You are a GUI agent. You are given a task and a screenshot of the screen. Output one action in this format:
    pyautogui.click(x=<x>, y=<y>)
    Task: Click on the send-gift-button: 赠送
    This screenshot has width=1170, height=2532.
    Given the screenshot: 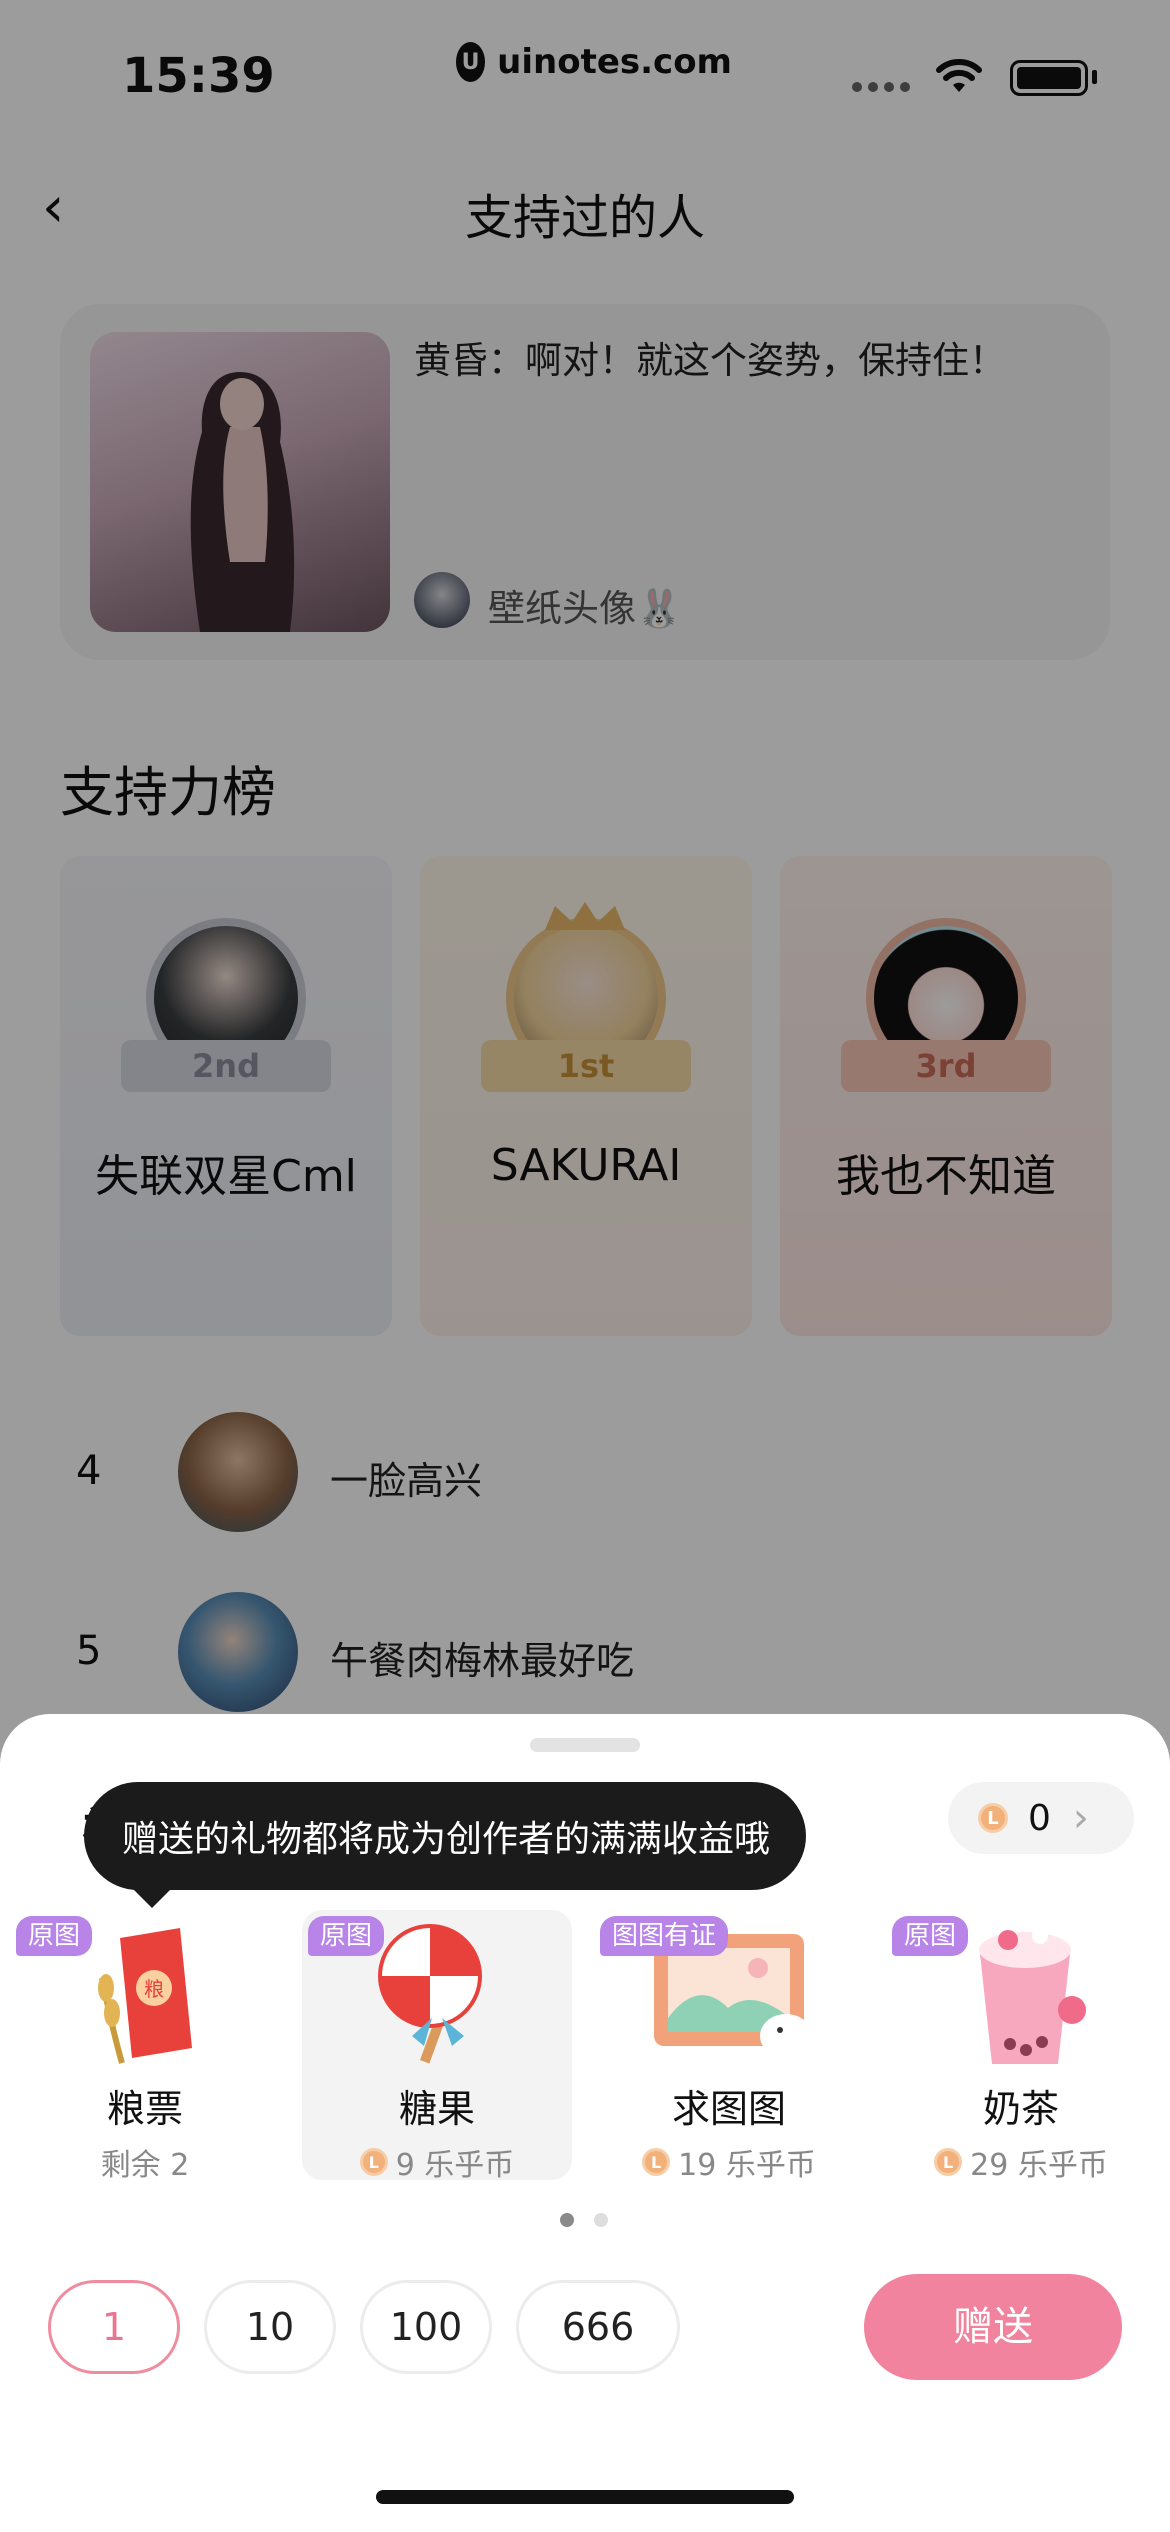 What is the action you would take?
    pyautogui.click(x=993, y=2327)
    